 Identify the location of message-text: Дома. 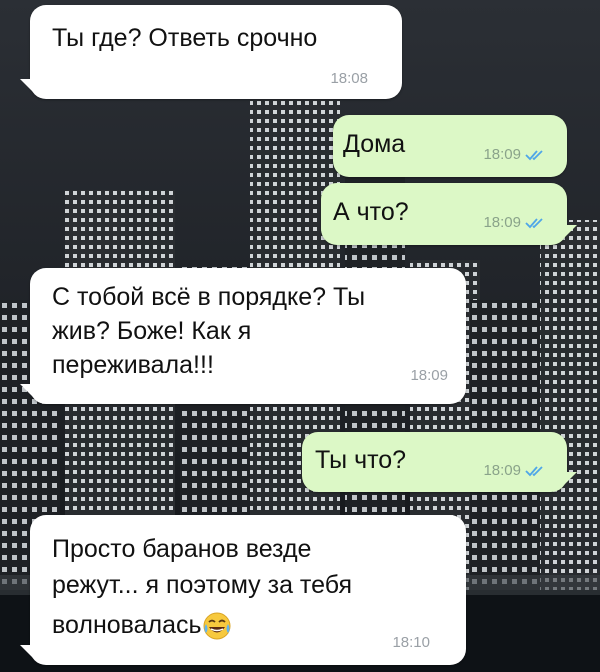
(374, 144).